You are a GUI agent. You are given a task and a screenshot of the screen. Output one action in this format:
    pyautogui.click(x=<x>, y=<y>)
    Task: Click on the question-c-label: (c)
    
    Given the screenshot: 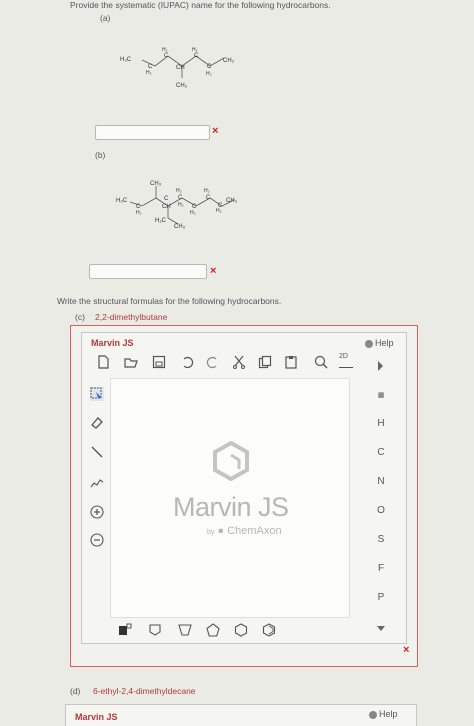 What is the action you would take?
    pyautogui.click(x=80, y=317)
    